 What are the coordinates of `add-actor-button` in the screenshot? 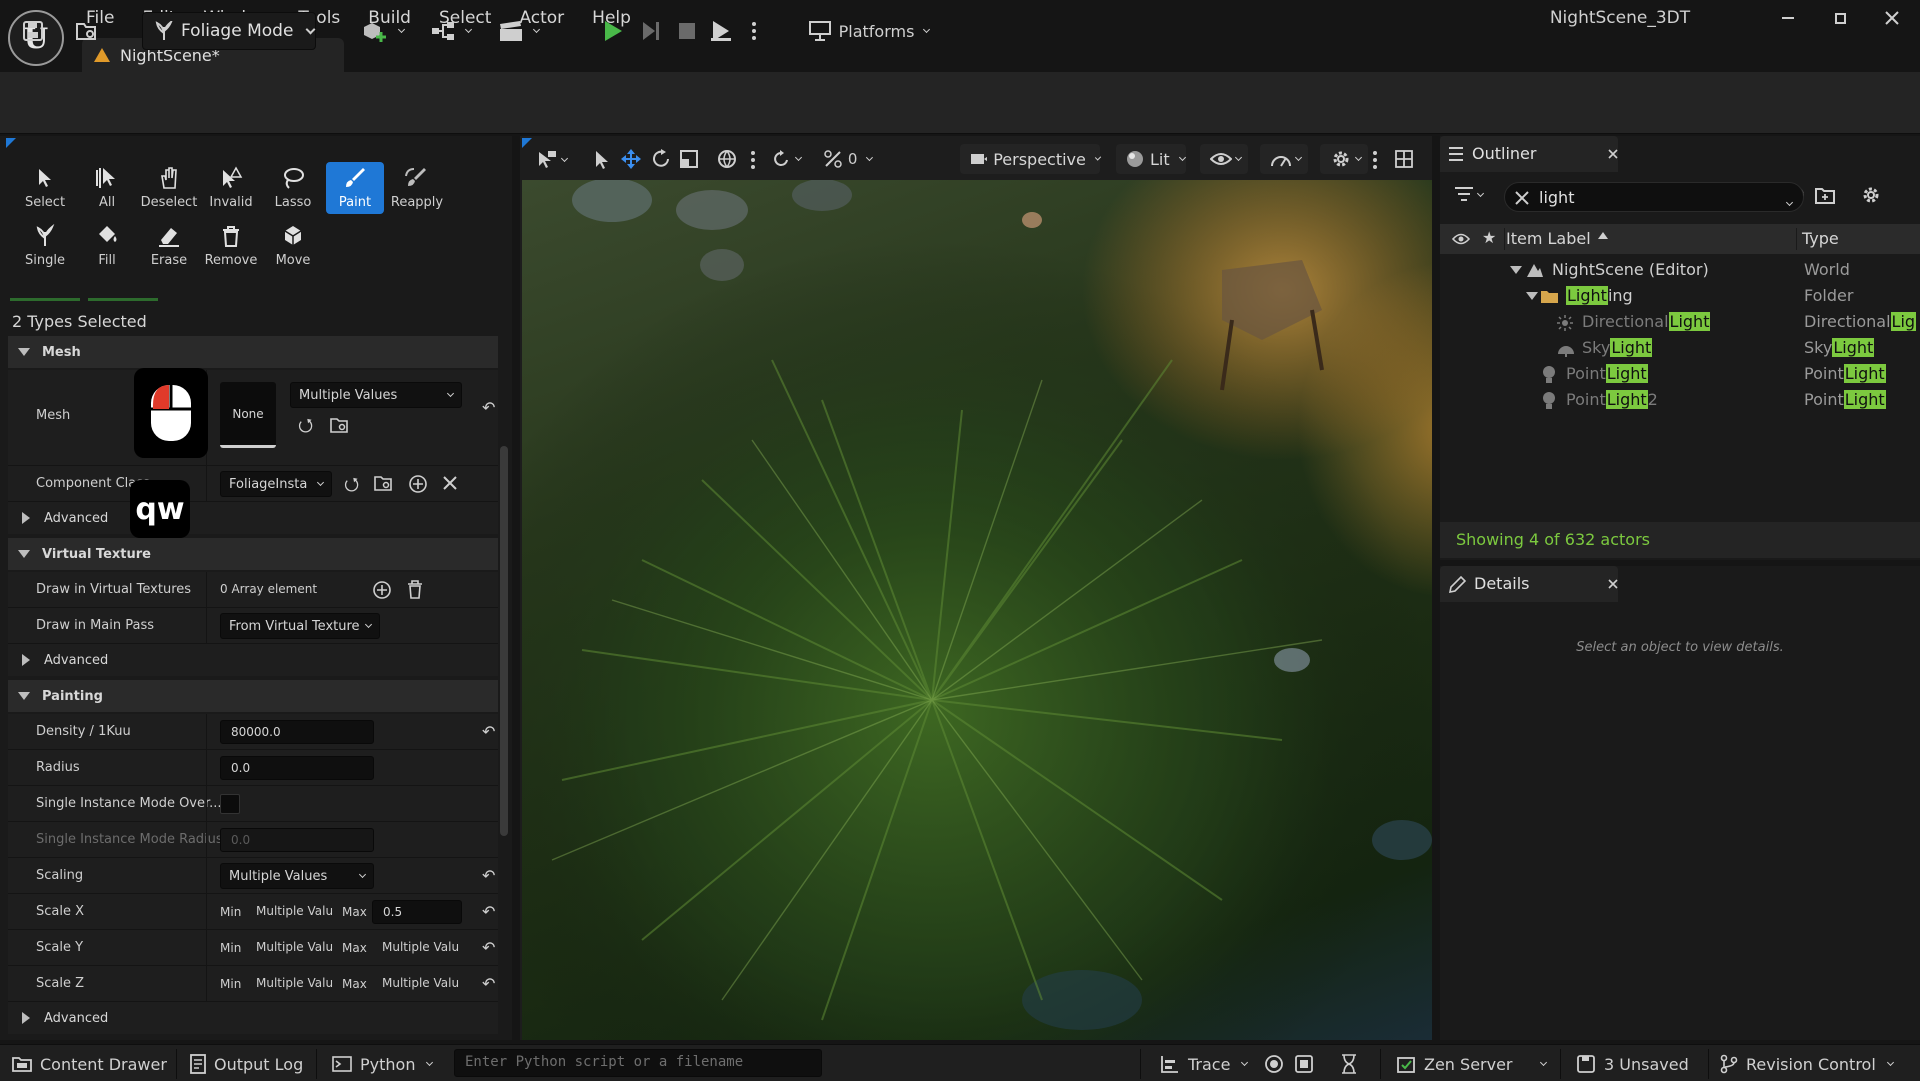 It's located at (382, 31).